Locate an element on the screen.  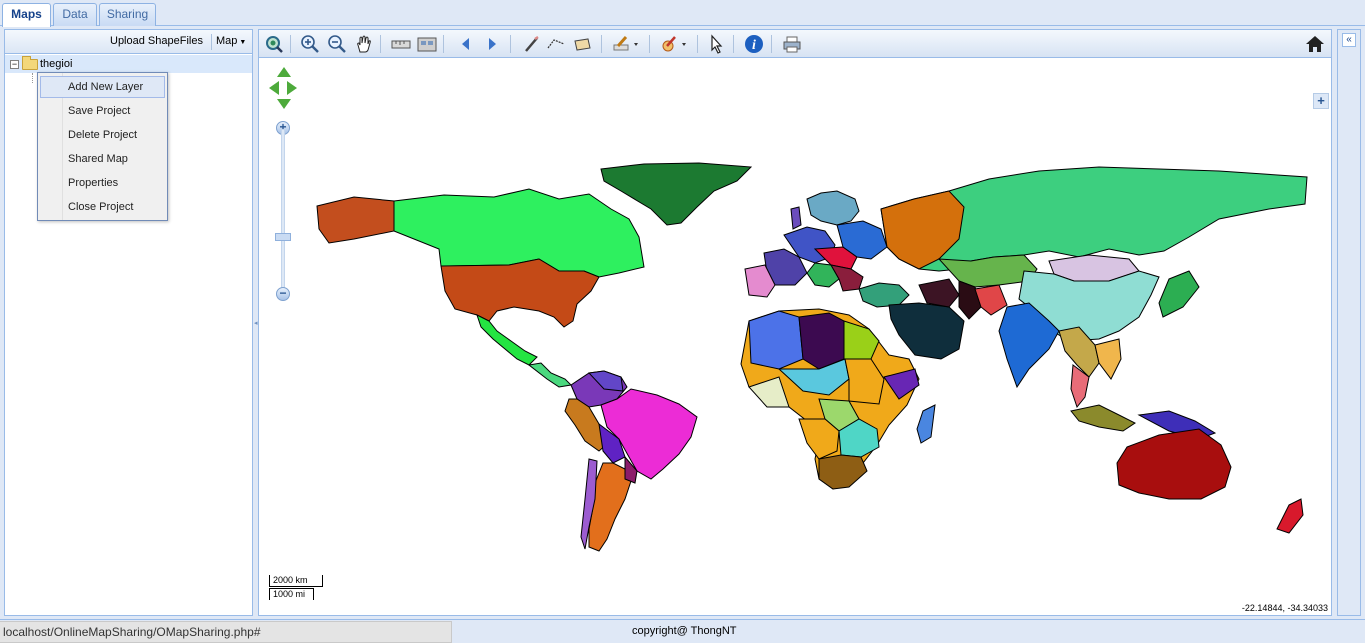
measure-area-icon is located at coordinates (427, 44).